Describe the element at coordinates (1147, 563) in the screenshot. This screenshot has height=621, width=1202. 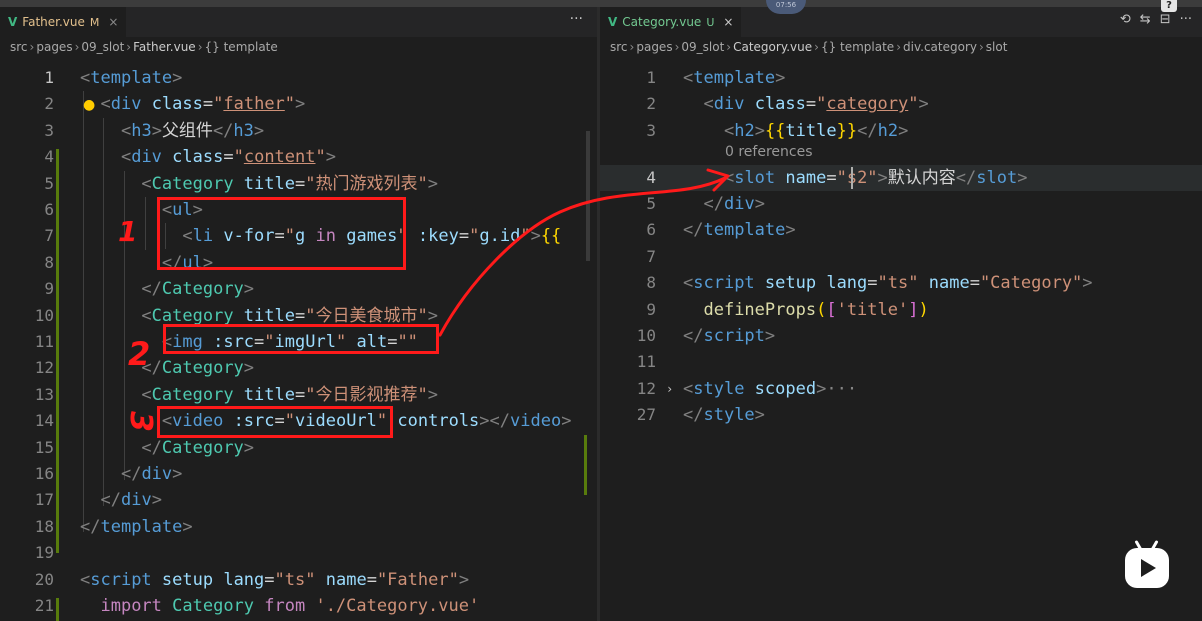
I see `bilibili-logo-icon` at that location.